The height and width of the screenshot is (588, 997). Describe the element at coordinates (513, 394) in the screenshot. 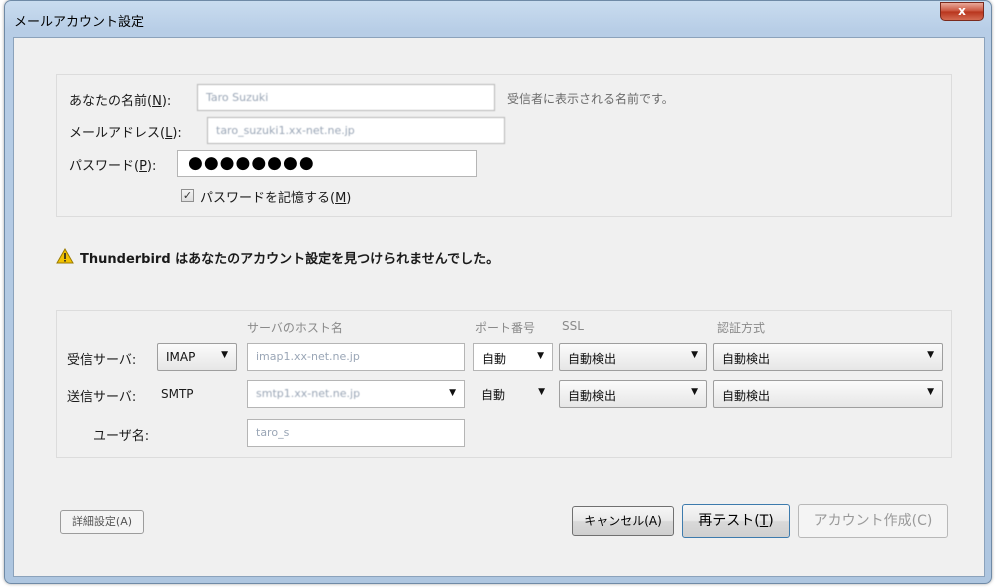

I see `outgoing-port-select: 自動 ▼` at that location.